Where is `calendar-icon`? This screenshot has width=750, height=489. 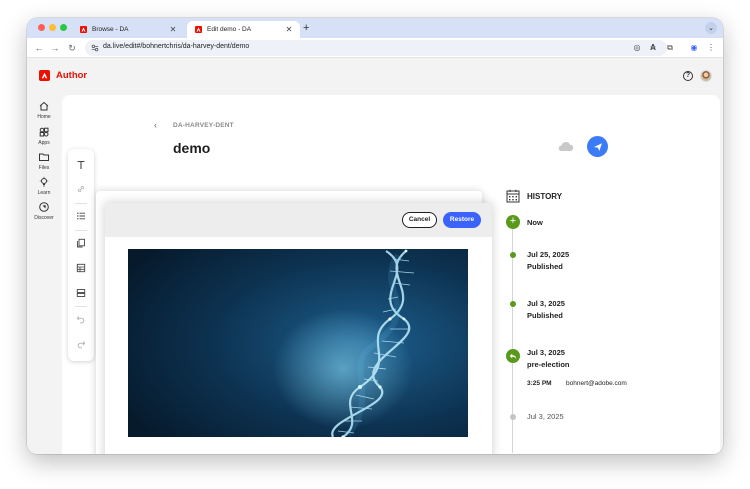
calendar-icon is located at coordinates (513, 196).